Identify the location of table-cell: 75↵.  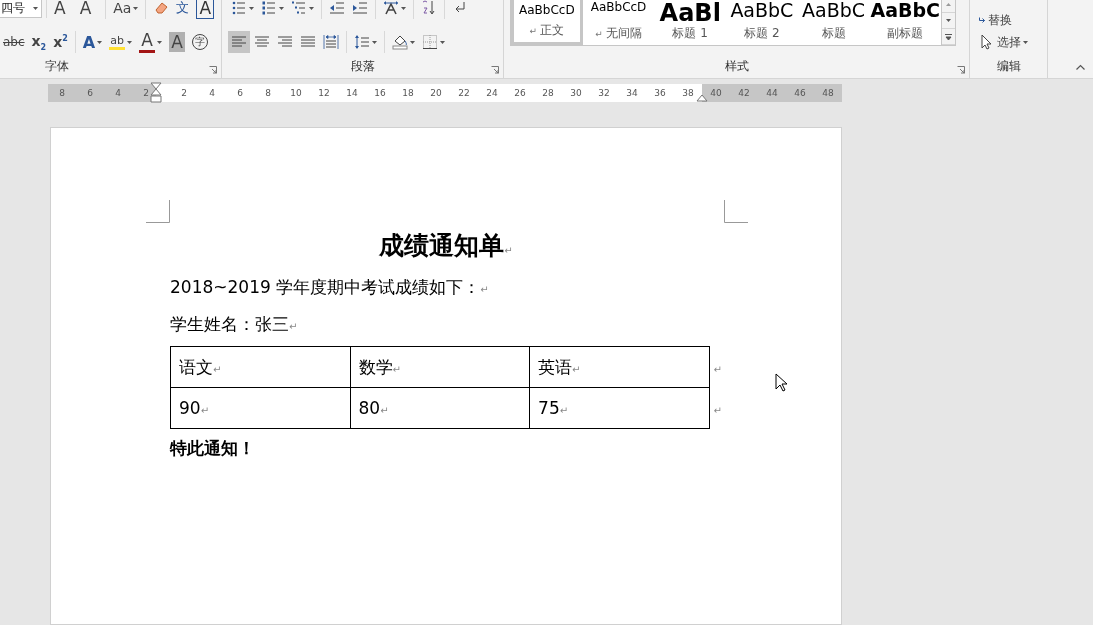
(619, 408).